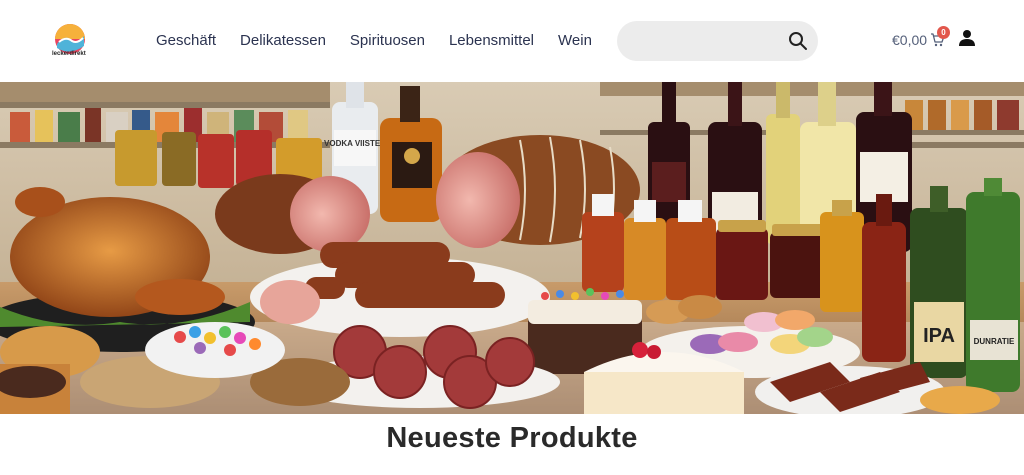  I want to click on brand-wordmark: leckerdirekt, so click(69, 54).